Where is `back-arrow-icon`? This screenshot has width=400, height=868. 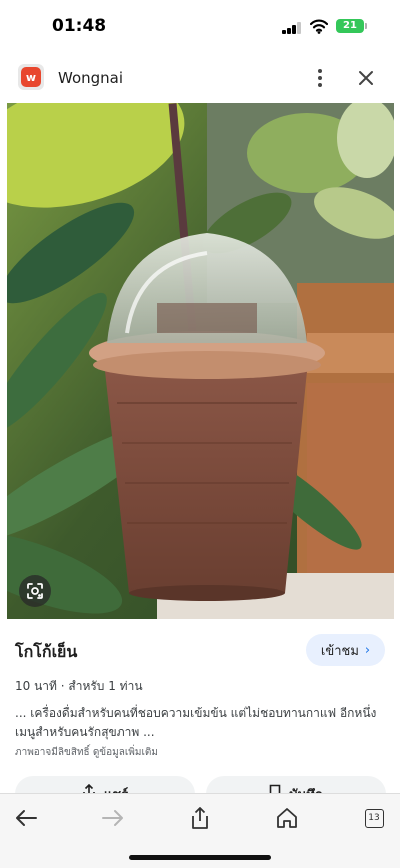 back-arrow-icon is located at coordinates (26, 818).